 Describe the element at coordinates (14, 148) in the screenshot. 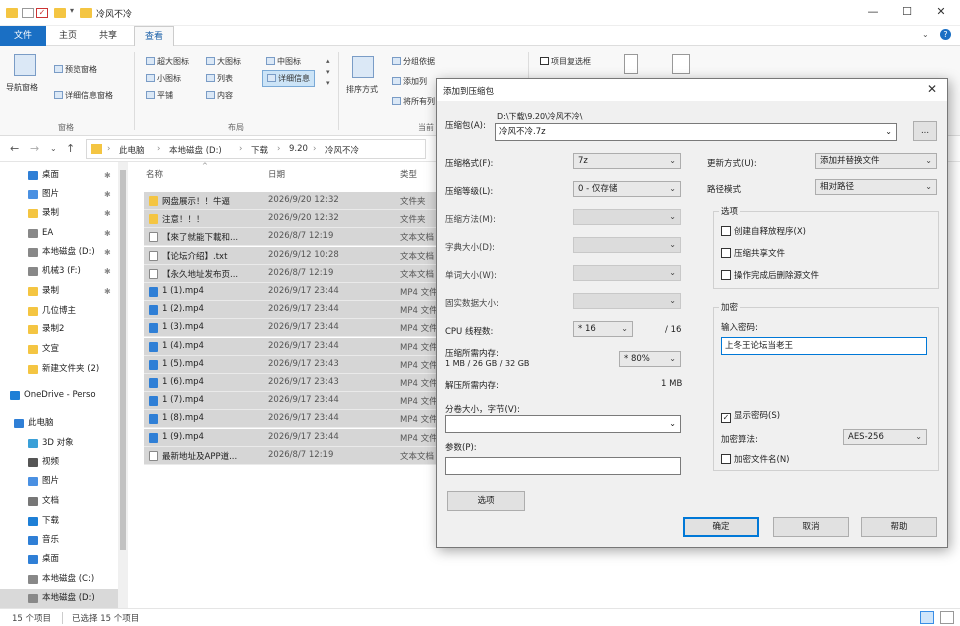

I see `back-arrow-icon: ←` at that location.